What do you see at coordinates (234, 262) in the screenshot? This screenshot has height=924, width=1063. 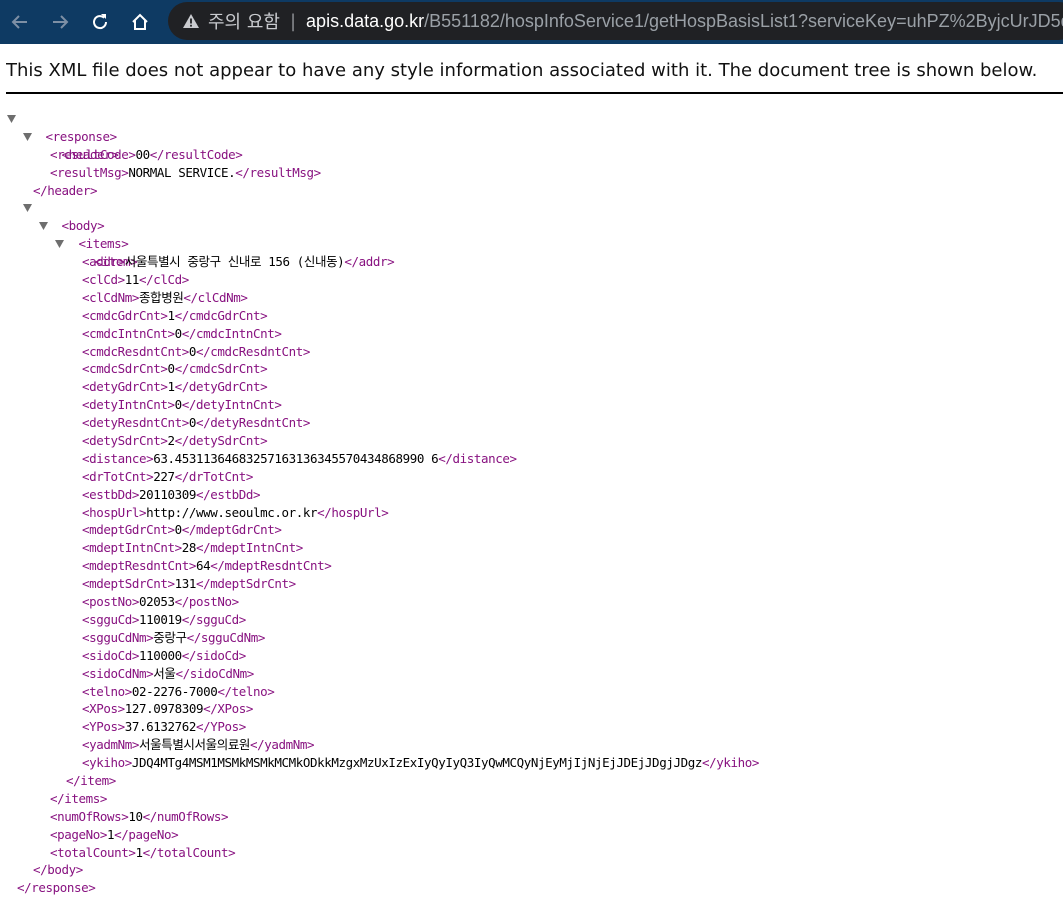 I see `xml-value: 서울특별시 중랑구 신내로 156 (신내동)` at bounding box center [234, 262].